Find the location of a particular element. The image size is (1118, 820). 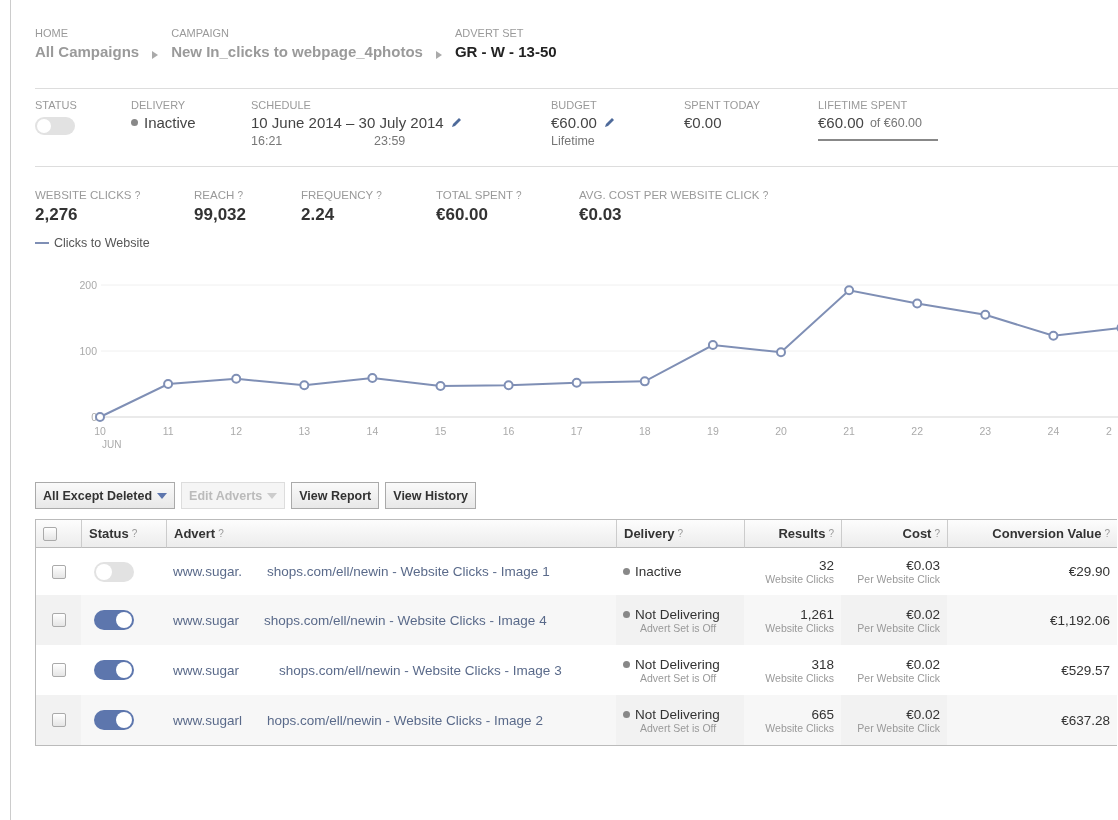

metric-label: WEBSITE CLICKS ? is located at coordinates (88, 195).